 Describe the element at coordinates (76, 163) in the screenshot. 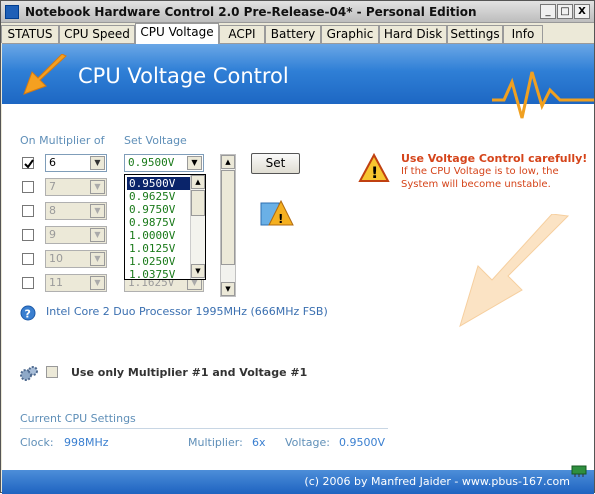

I see `multiplier-1-select: 6 ▼` at that location.